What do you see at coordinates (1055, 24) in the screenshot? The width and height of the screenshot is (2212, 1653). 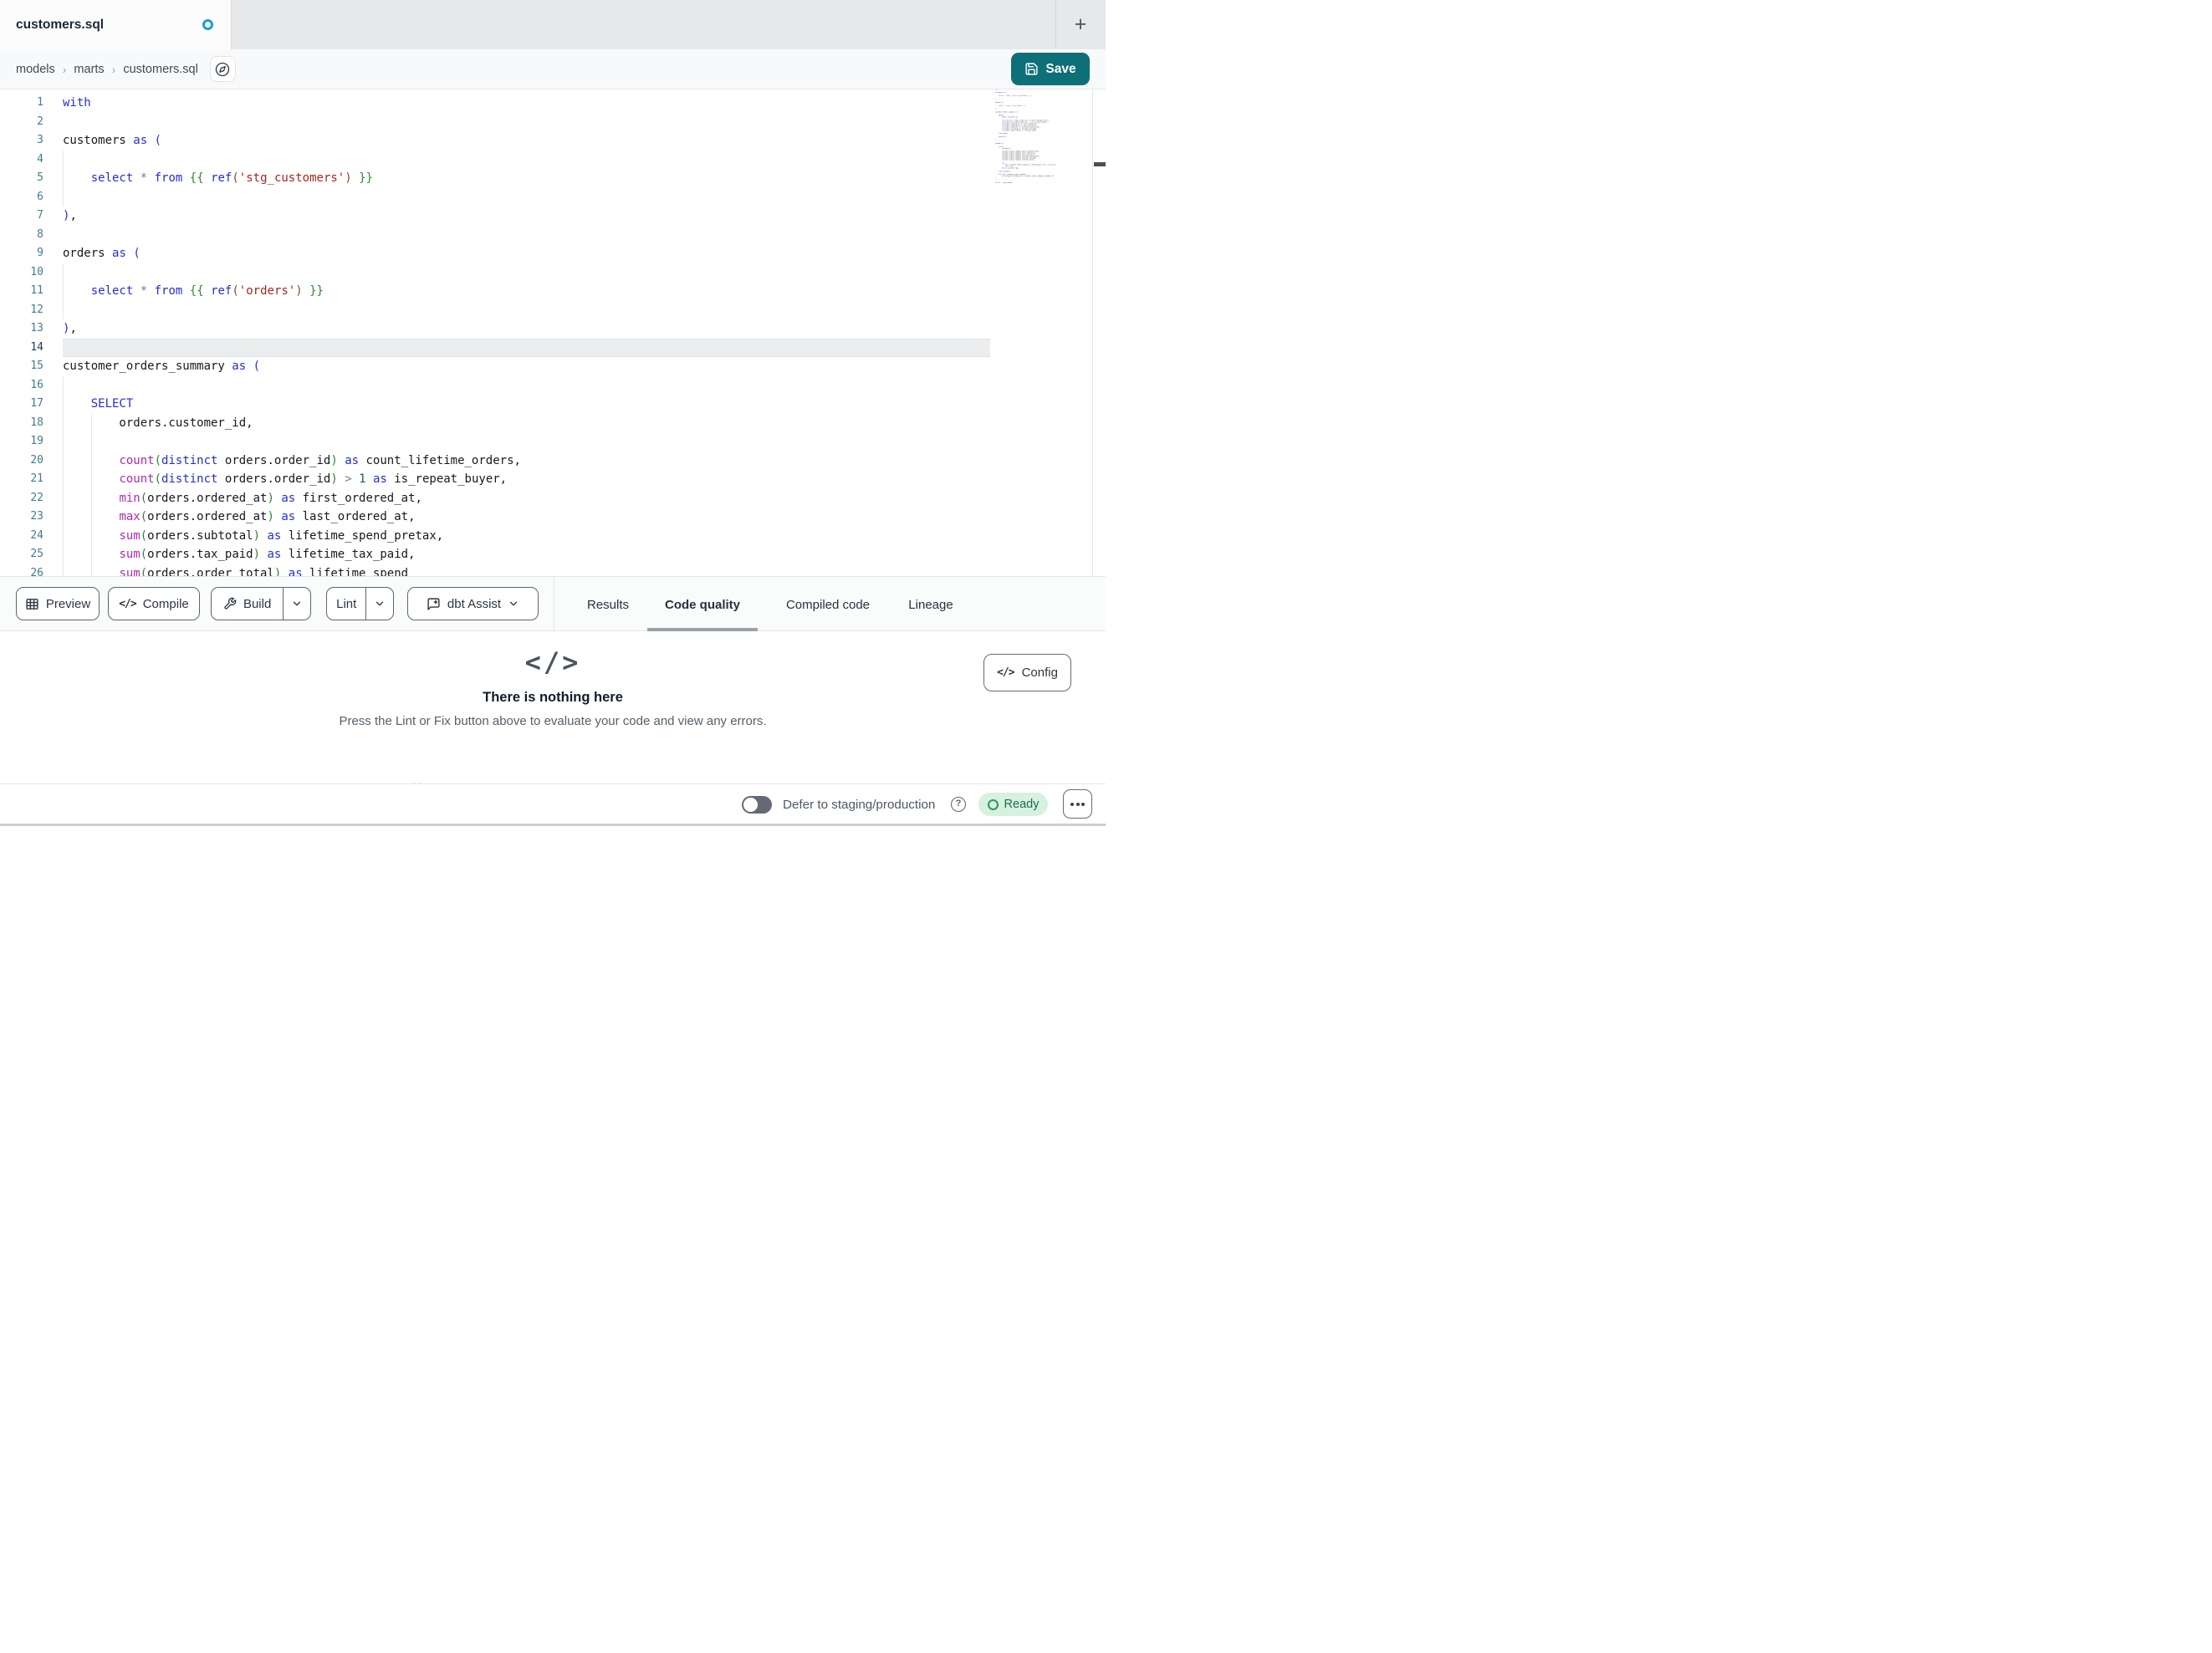 I see `tabbar-divider` at bounding box center [1055, 24].